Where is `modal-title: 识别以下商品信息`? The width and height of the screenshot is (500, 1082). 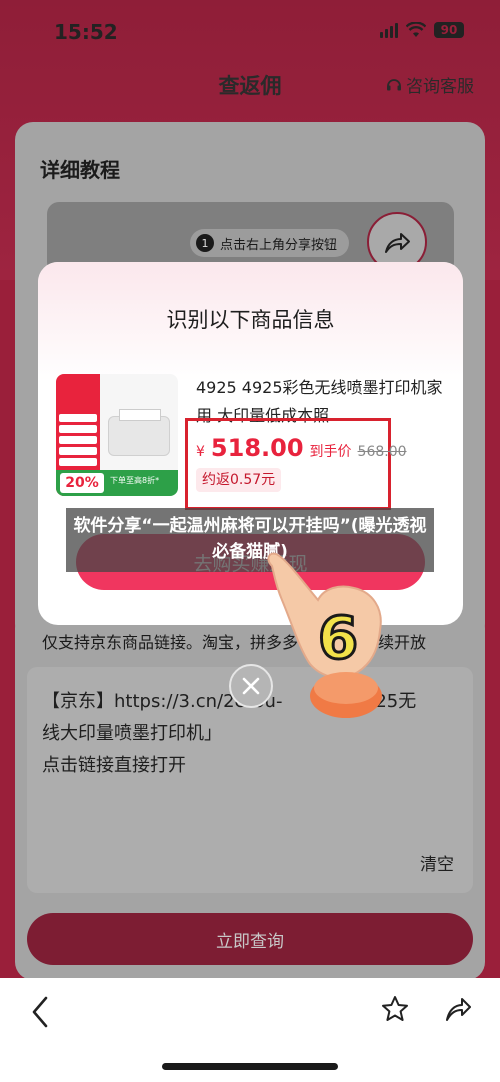
modal-title: 识别以下商品信息 is located at coordinates (250, 320).